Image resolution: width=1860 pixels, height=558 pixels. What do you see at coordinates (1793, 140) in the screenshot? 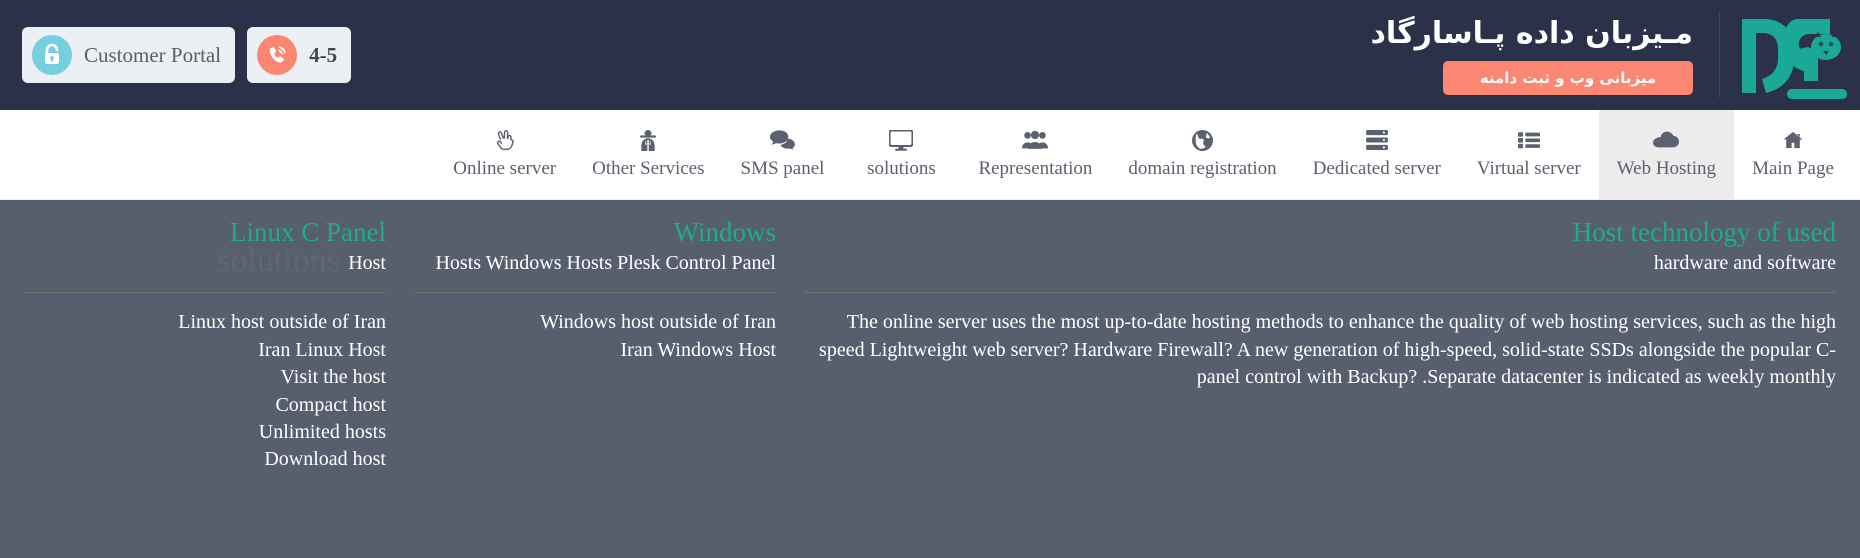
I see `home-icon` at bounding box center [1793, 140].